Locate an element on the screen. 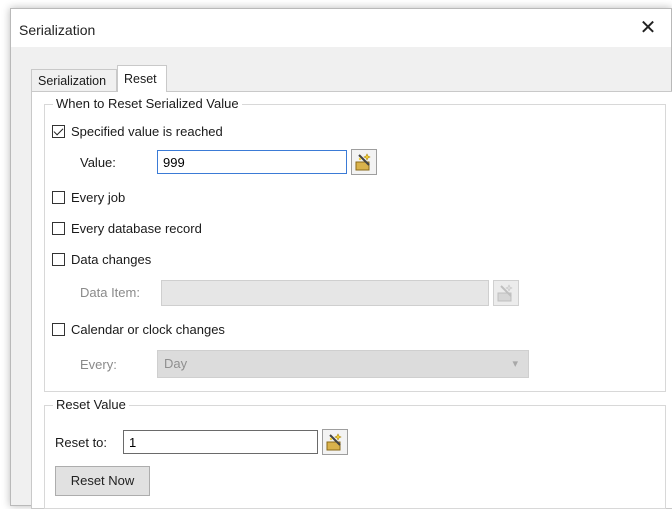 The image size is (672, 509). every-database-record-checkbox: Every database record is located at coordinates (127, 228).